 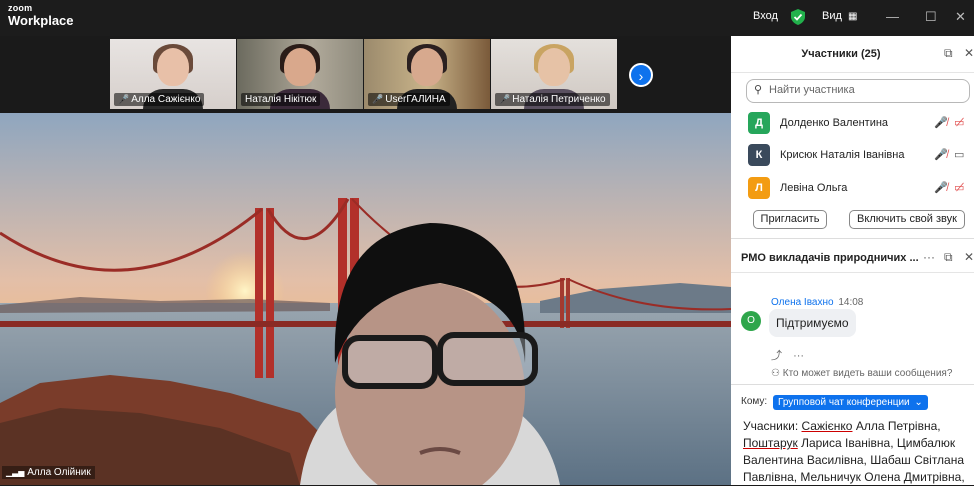 What do you see at coordinates (948, 53) in the screenshot?
I see `pop-out-icon: ⧉` at bounding box center [948, 53].